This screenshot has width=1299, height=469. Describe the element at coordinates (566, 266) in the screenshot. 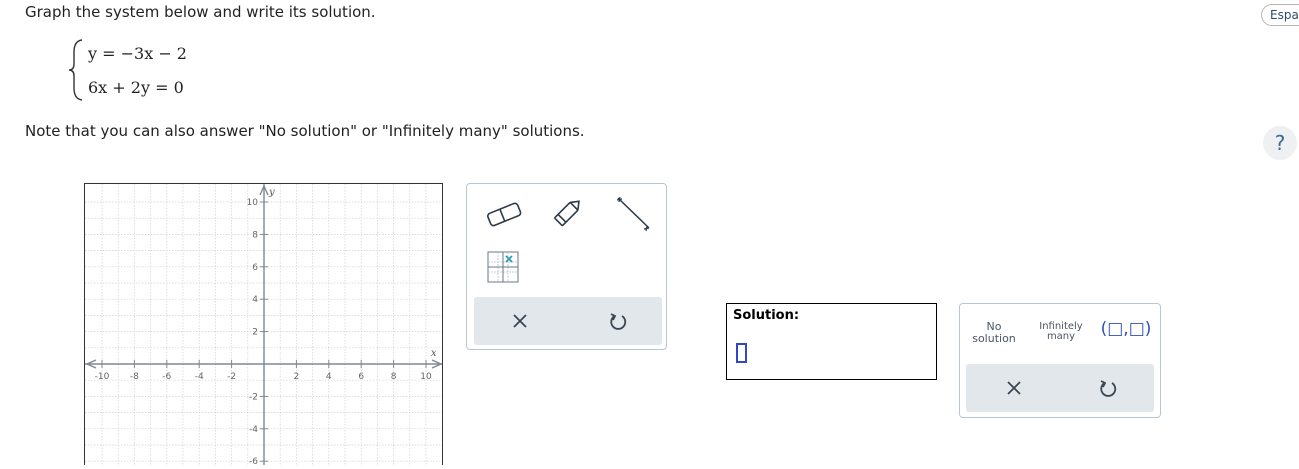

I see `graph-tools-panel` at that location.